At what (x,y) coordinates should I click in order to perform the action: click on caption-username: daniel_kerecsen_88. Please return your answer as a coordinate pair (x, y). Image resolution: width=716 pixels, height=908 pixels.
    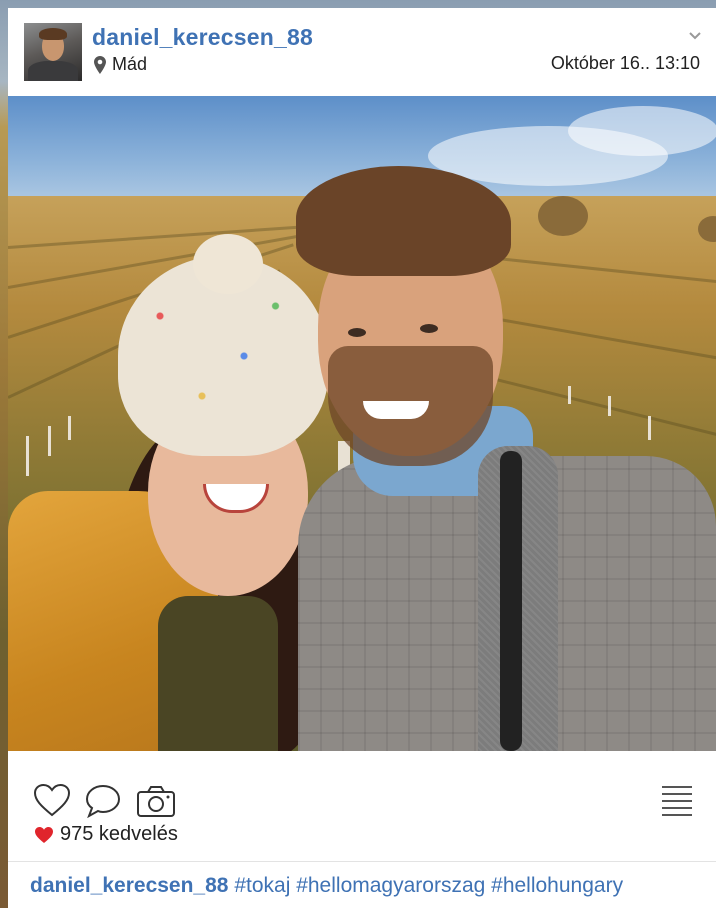
    Looking at the image, I should click on (129, 885).